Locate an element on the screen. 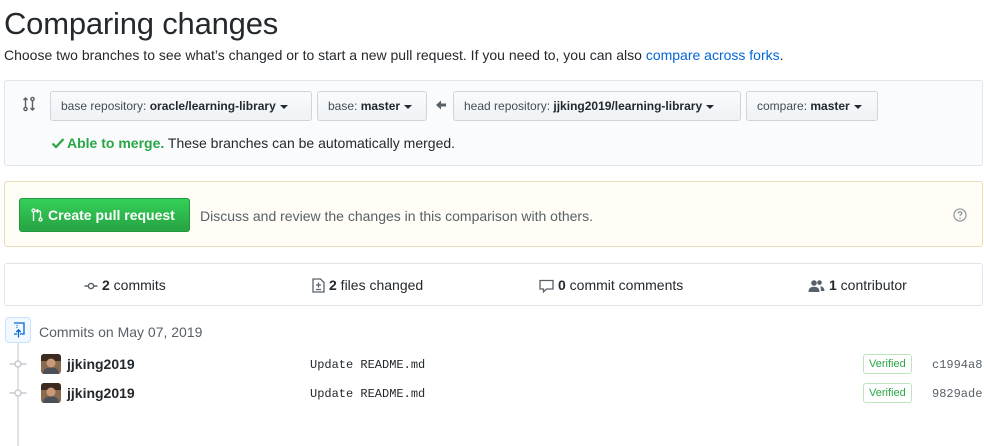 The width and height of the screenshot is (984, 446). head-repository-label: head repository: is located at coordinates (509, 106).